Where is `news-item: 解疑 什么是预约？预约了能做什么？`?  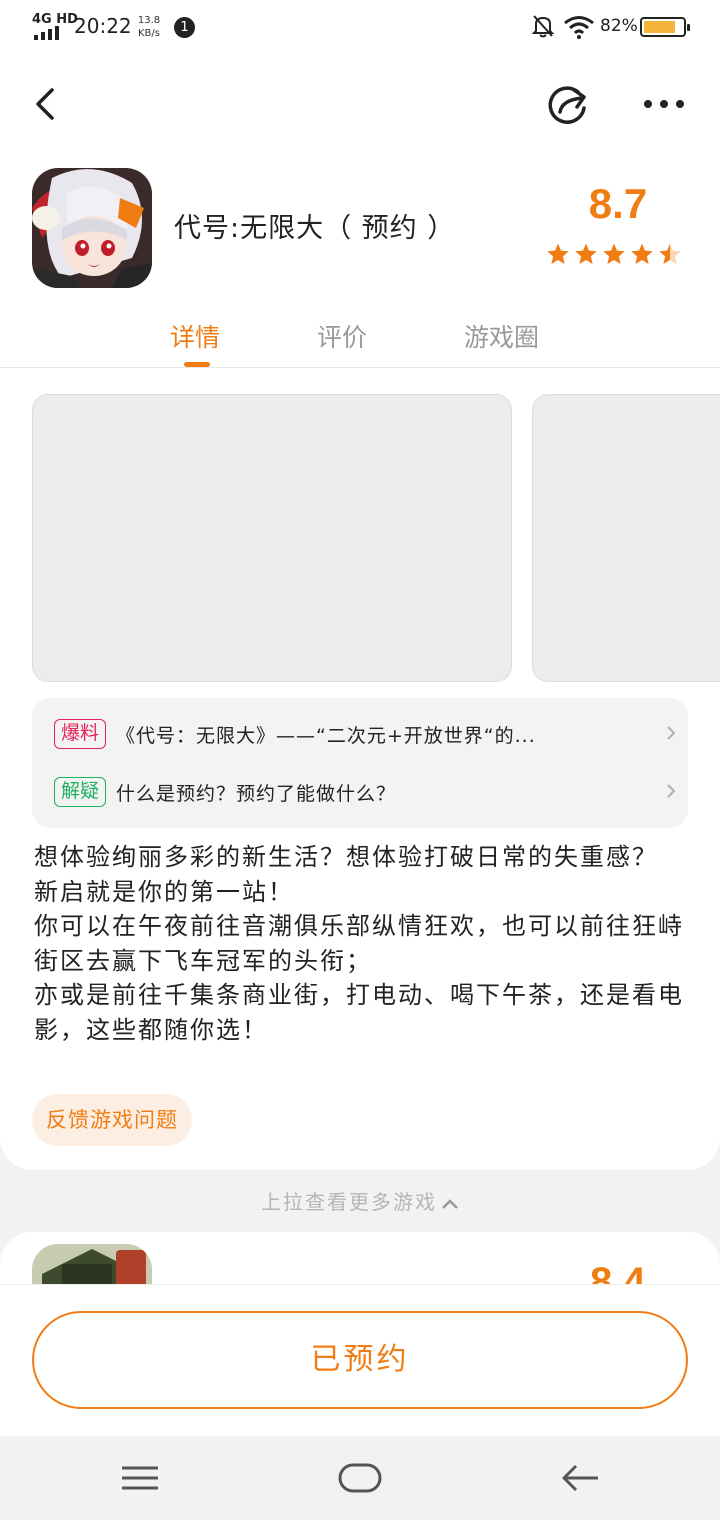 news-item: 解疑 什么是预约？预约了能做什么？ is located at coordinates (365, 792).